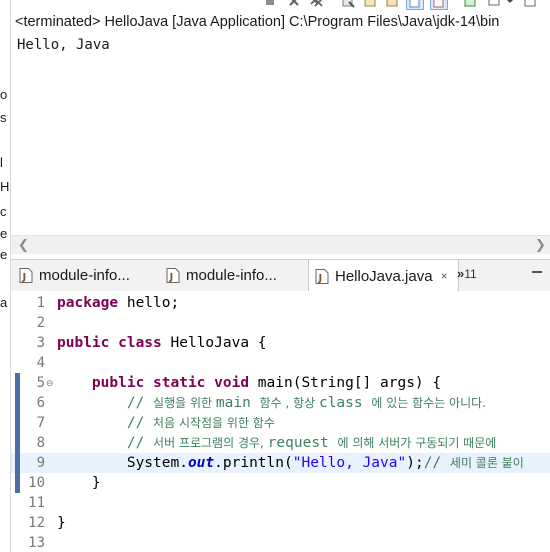  What do you see at coordinates (40, 443) in the screenshot?
I see `line-number: 8` at bounding box center [40, 443].